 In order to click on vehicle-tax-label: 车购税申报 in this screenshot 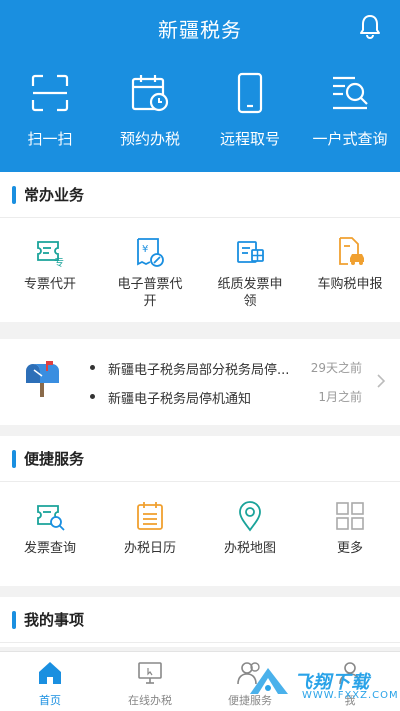, I will do `click(350, 284)`.